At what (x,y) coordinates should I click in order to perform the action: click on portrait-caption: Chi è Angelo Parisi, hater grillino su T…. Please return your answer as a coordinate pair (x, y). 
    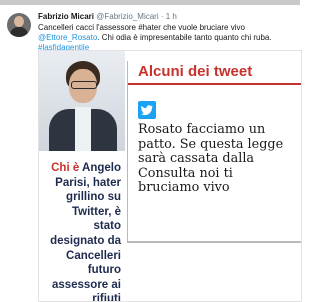
    Looking at the image, I should click on (82, 231).